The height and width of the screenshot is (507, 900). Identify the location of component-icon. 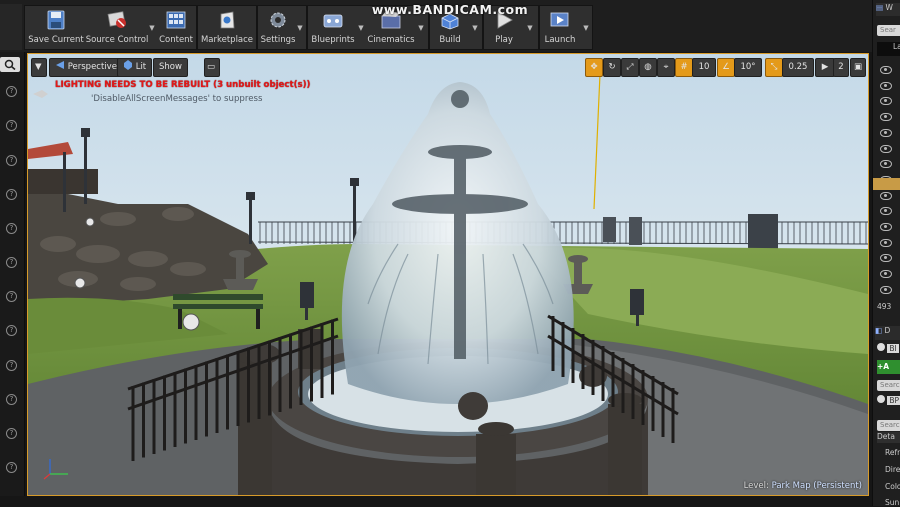
(881, 399).